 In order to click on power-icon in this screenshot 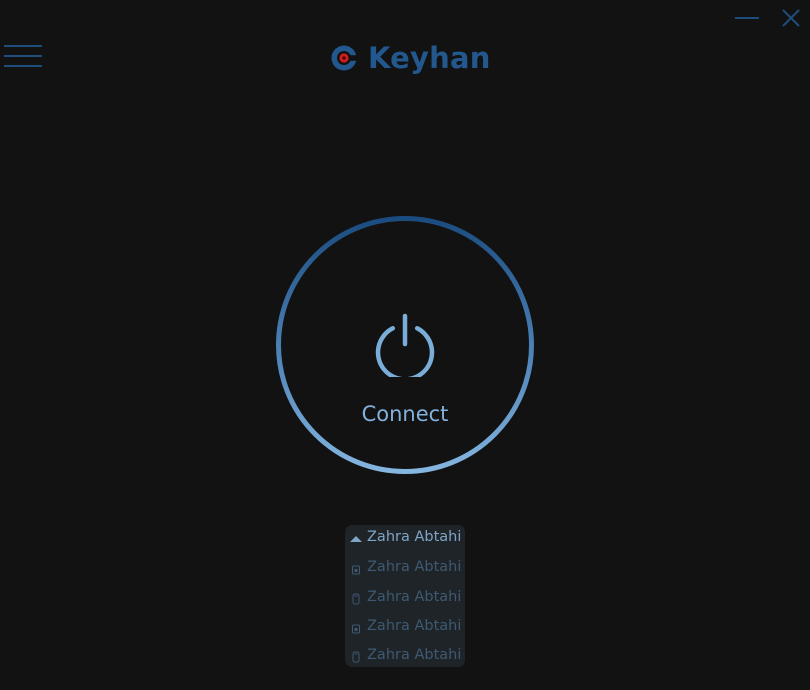, I will do `click(405, 345)`.